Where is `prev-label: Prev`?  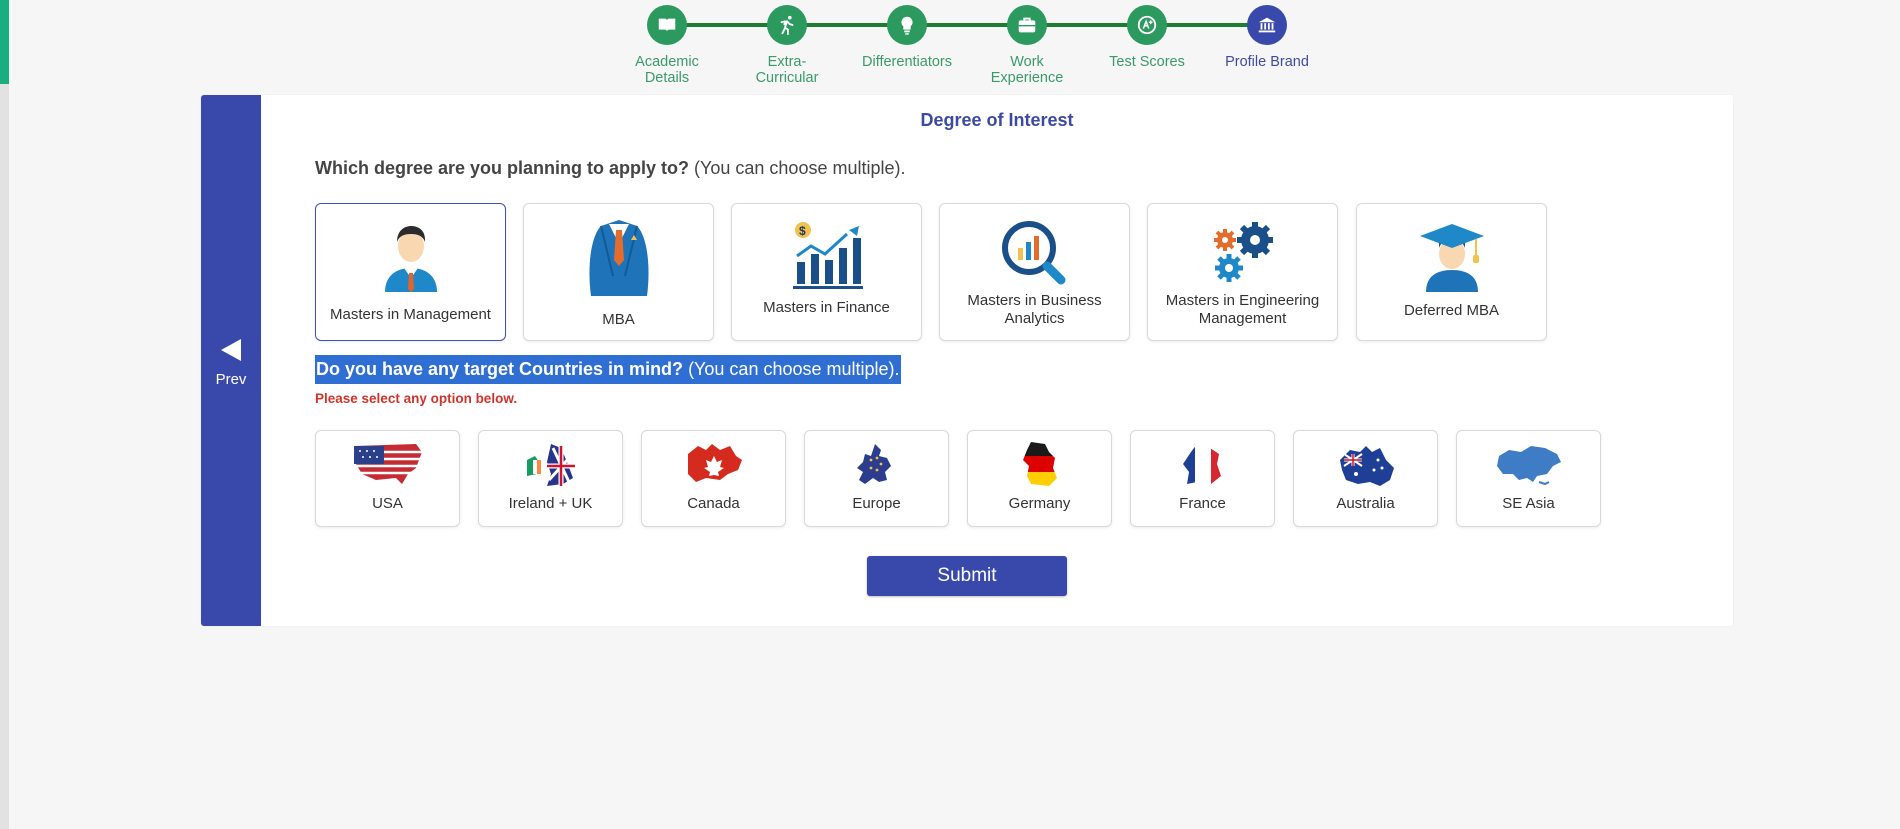
prev-label: Prev is located at coordinates (231, 379).